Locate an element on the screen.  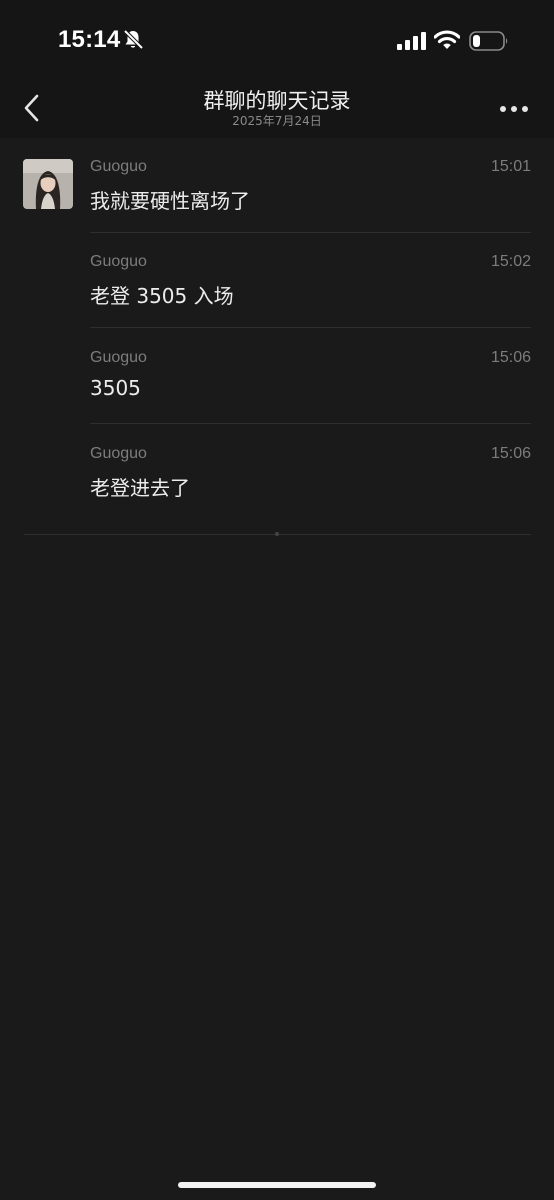
end-of-list-dot is located at coordinates (277, 534).